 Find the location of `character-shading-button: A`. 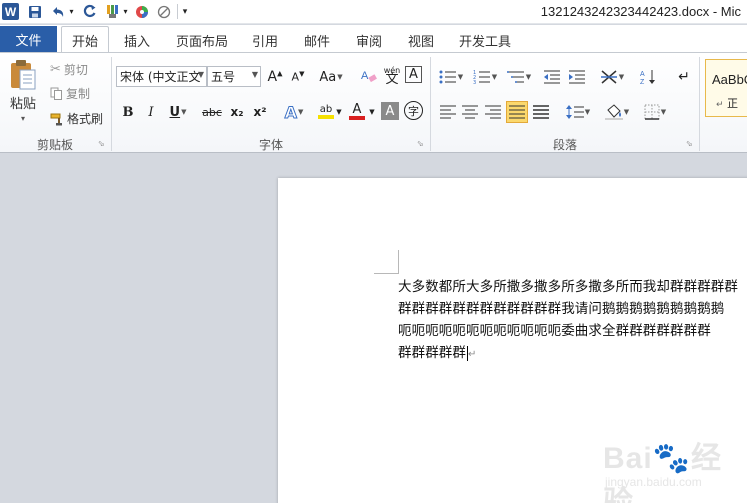

character-shading-button: A is located at coordinates (390, 111).